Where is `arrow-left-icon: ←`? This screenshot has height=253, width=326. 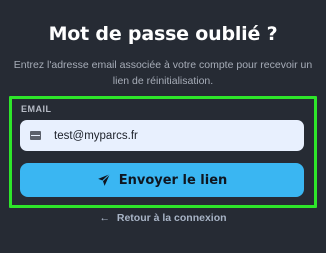 arrow-left-icon: ← is located at coordinates (104, 218).